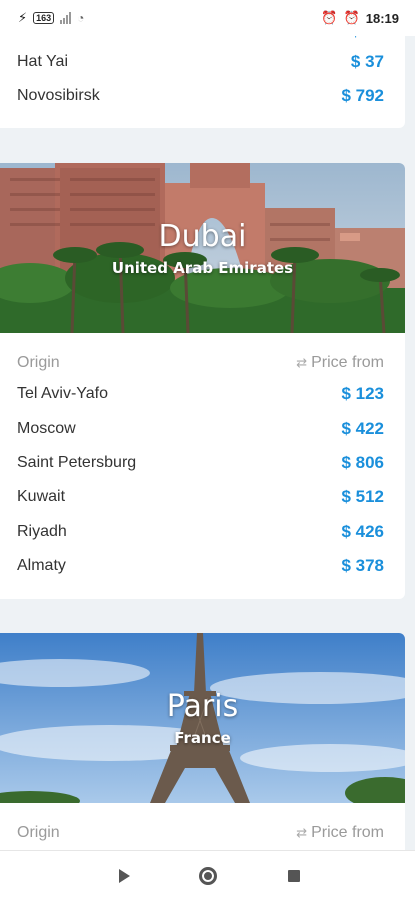  What do you see at coordinates (362, 393) in the screenshot?
I see `price-value: $ 123` at bounding box center [362, 393].